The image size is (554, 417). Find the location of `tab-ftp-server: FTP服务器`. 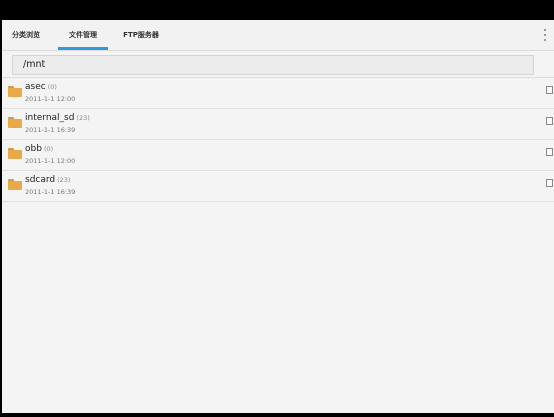

tab-ftp-server: FTP服务器 is located at coordinates (141, 35).